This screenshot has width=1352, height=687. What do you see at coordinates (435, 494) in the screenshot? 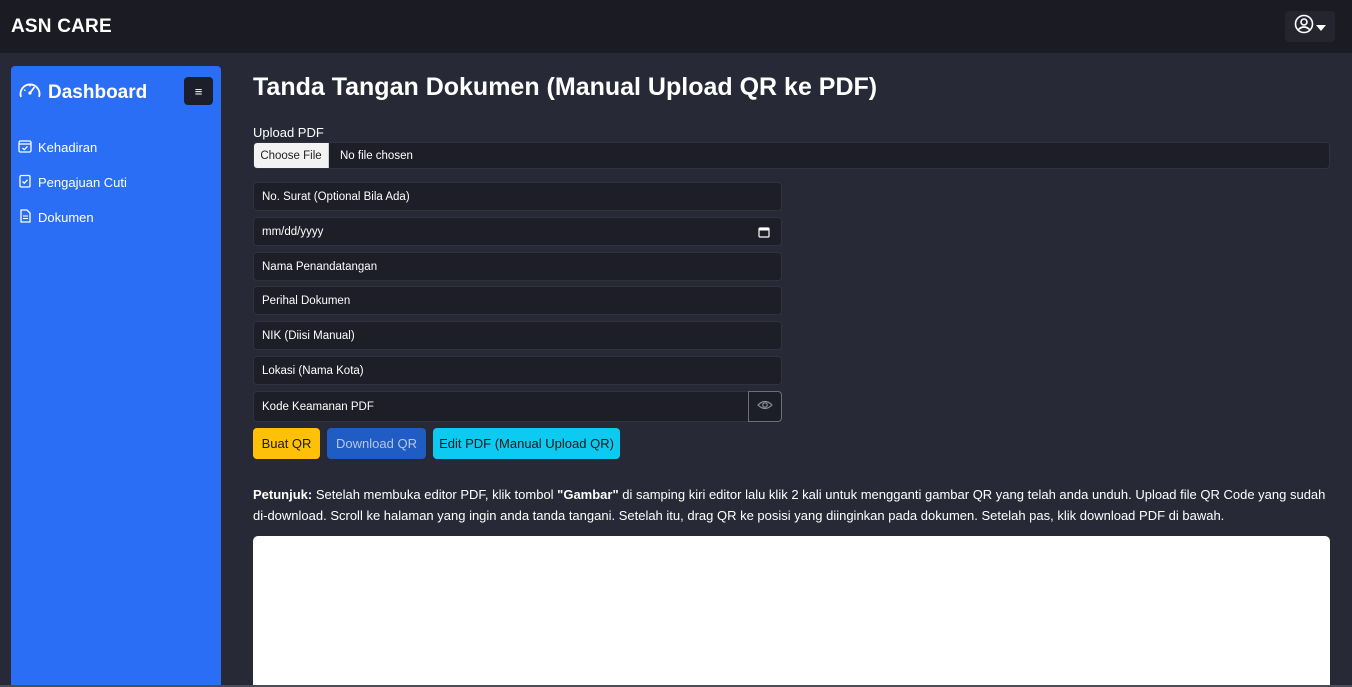
I see `instructions-part1: Setelah membuka editor PDF, klik tombol` at bounding box center [435, 494].